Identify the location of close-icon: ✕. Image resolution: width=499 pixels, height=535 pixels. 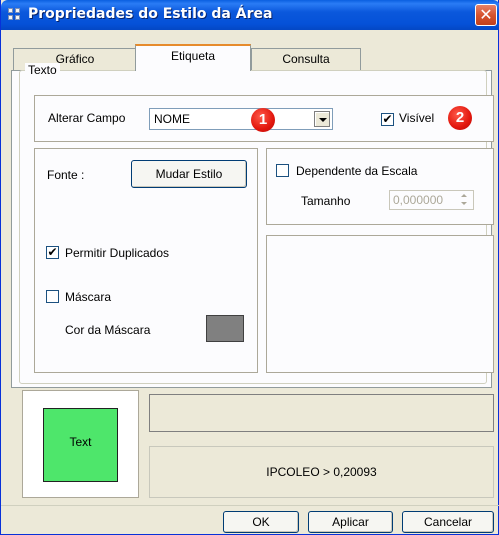
(486, 14).